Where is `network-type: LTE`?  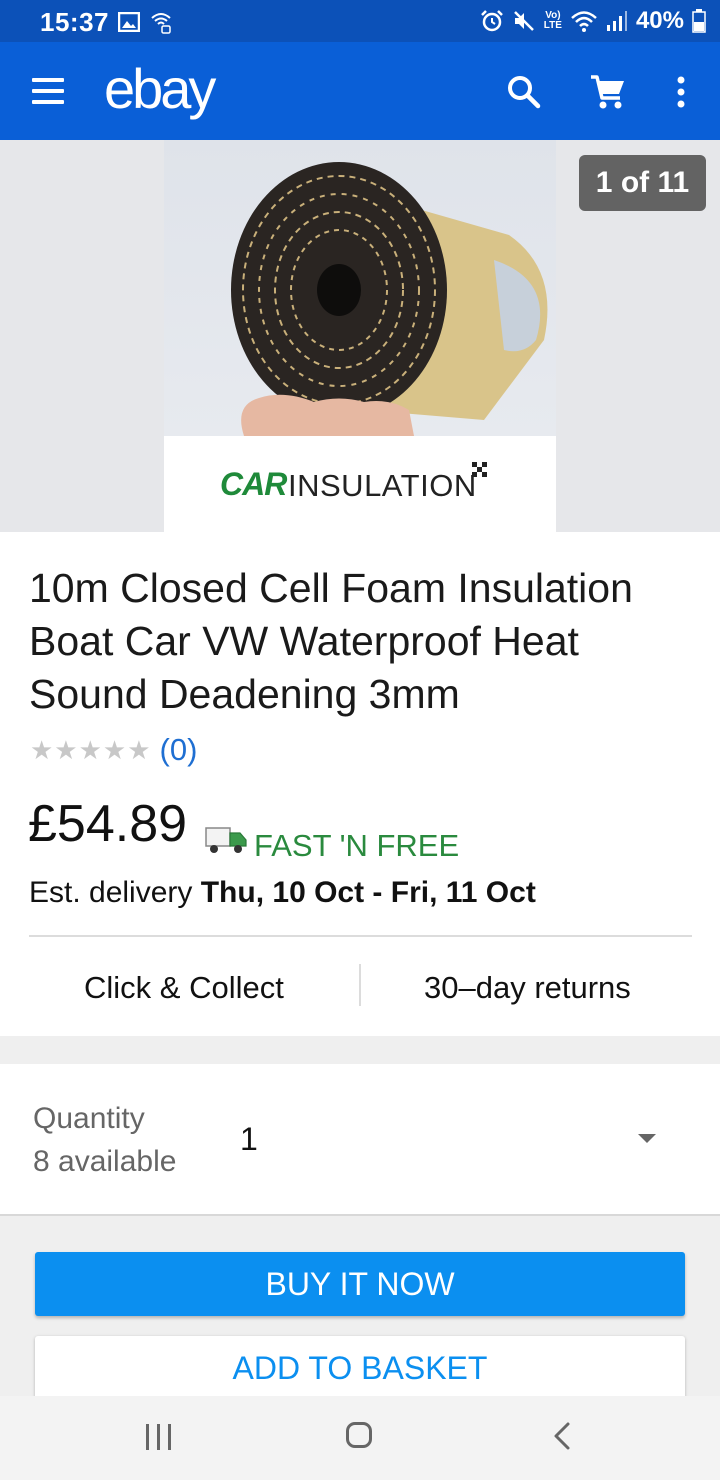
network-type: LTE is located at coordinates (552, 25).